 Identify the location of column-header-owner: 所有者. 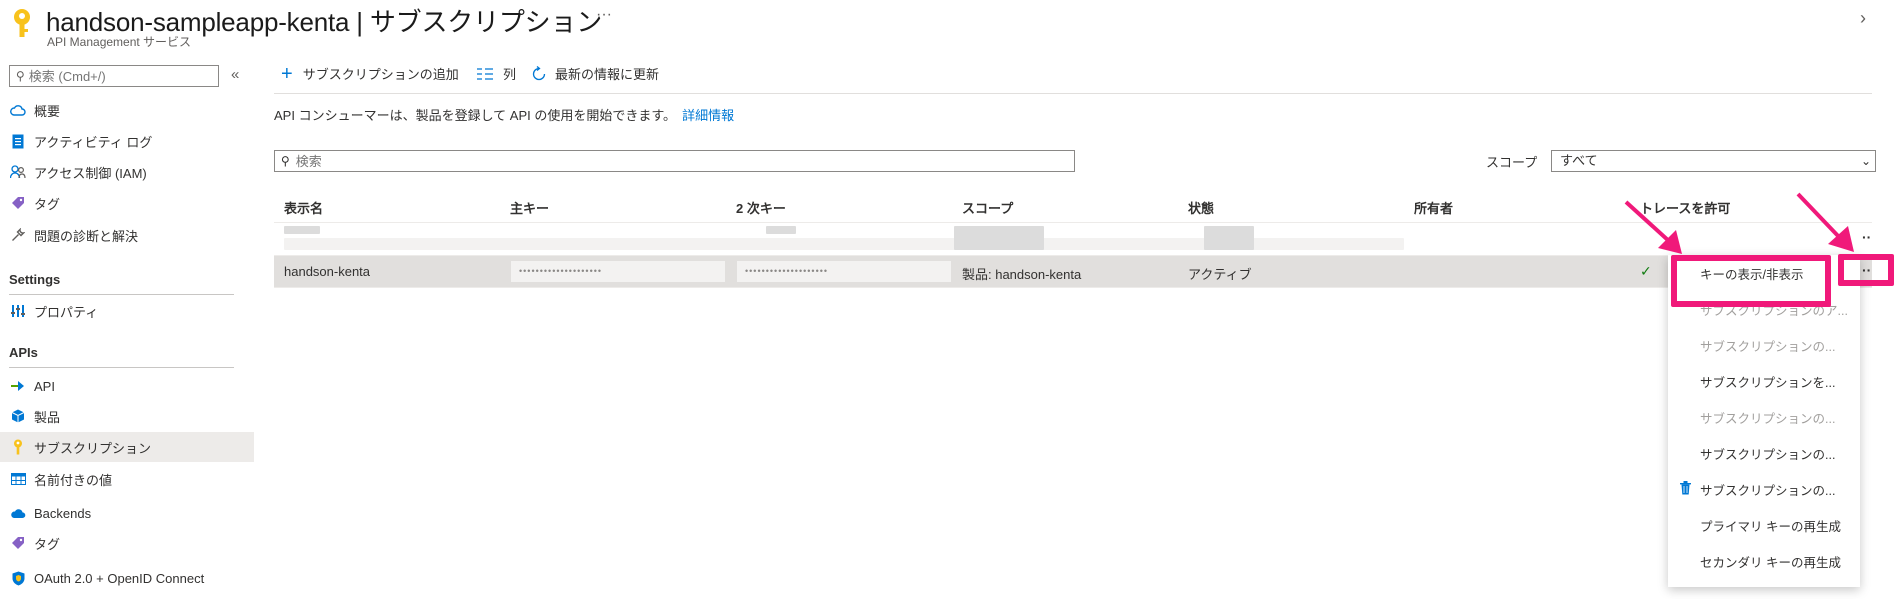
(1433, 207).